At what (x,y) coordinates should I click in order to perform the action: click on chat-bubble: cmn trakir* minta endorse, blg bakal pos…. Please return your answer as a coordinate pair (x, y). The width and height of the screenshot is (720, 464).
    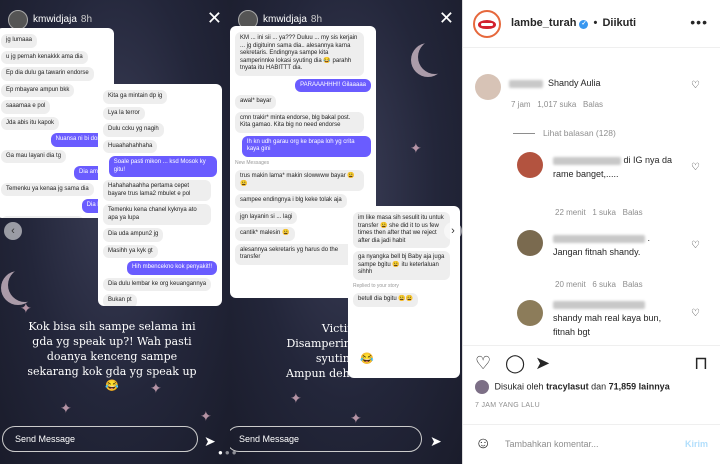
    Looking at the image, I should click on (300, 122).